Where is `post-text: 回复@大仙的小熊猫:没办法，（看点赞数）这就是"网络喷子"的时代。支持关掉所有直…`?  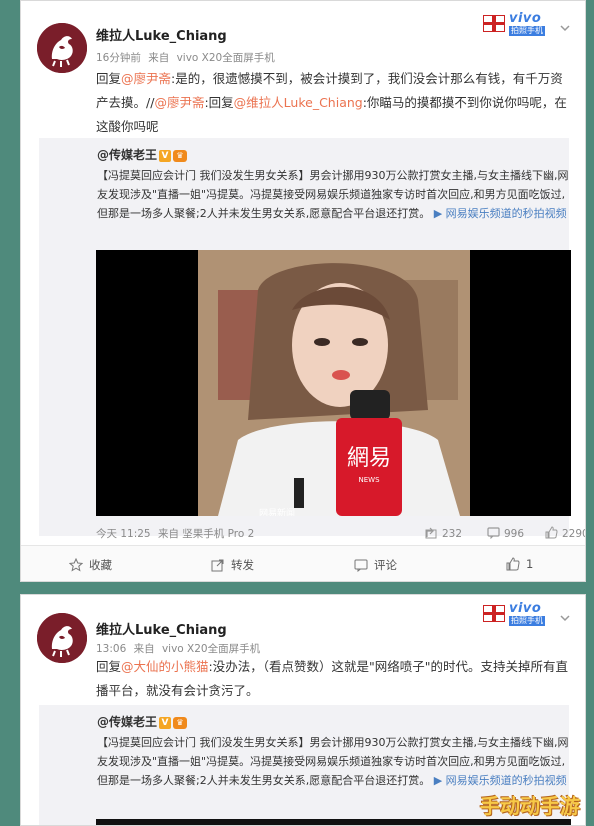 post-text: 回复@大仙的小熊猫:没办法，（看点赞数）这就是"网络喷子"的时代。支持关掉所有直… is located at coordinates (333, 679).